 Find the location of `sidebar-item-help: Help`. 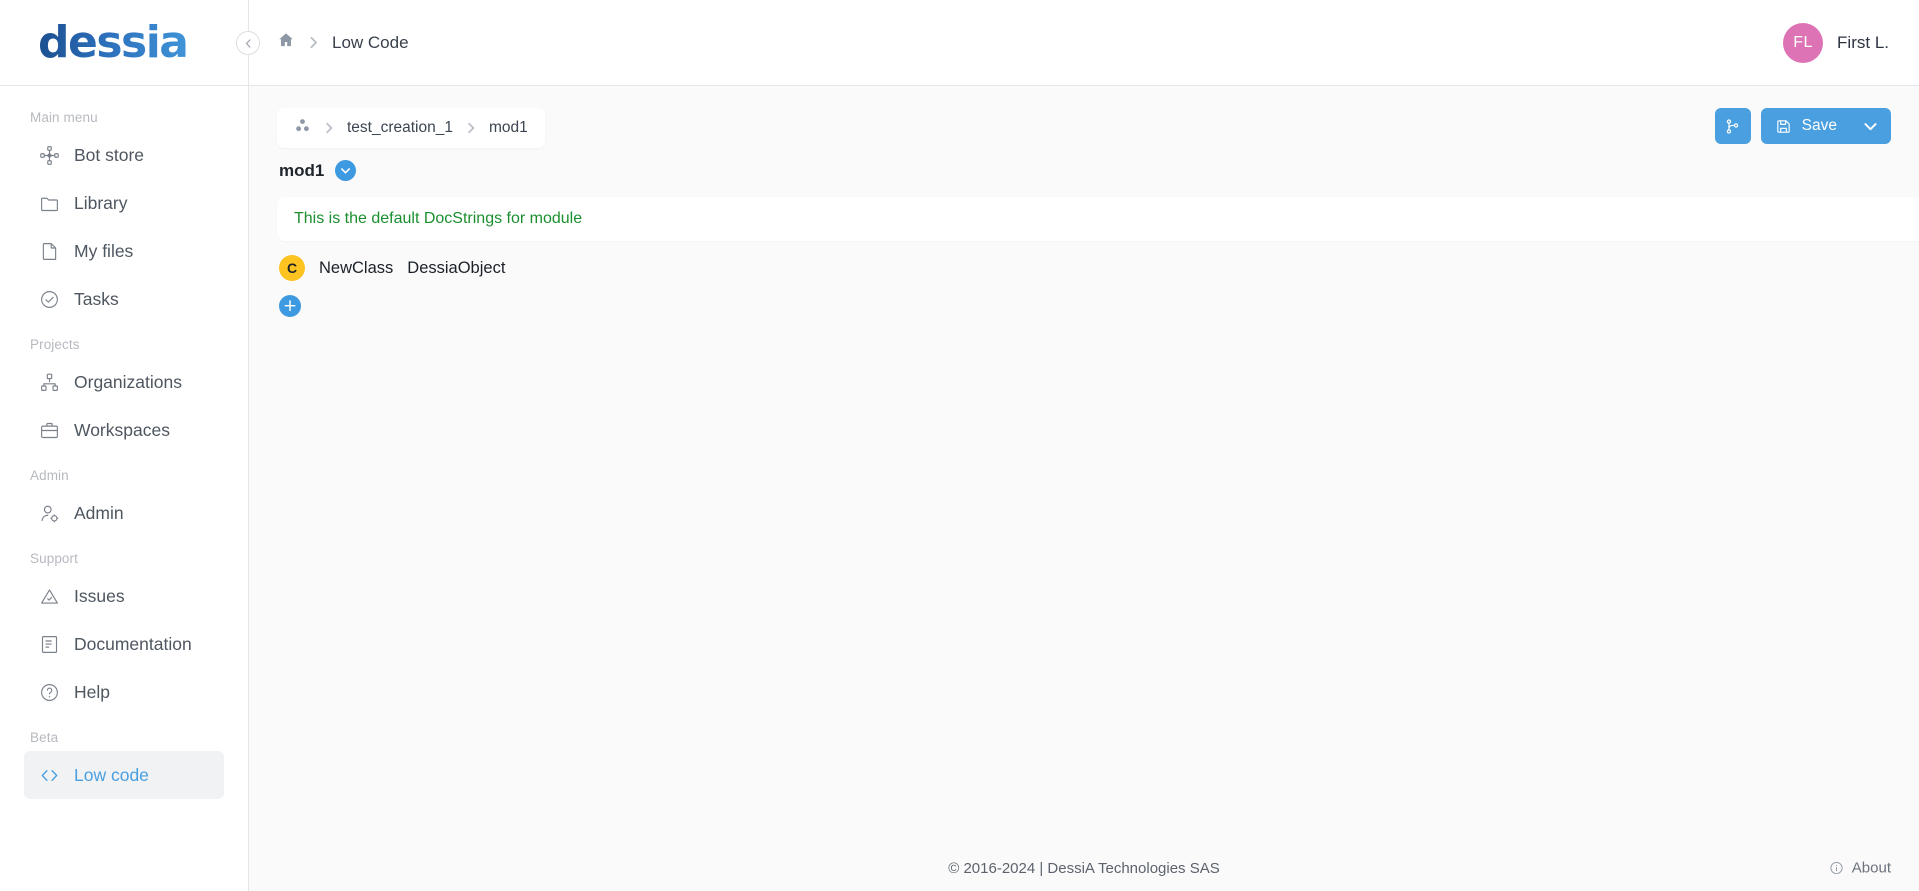

sidebar-item-help: Help is located at coordinates (124, 692).